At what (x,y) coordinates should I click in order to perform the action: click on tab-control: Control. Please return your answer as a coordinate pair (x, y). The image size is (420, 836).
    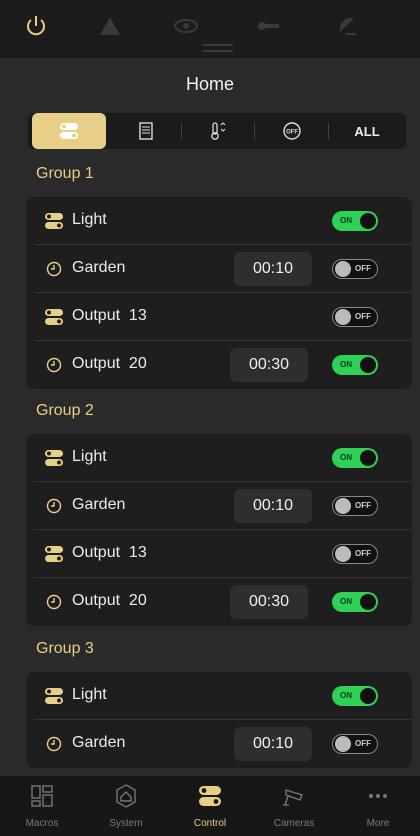
    Looking at the image, I should click on (210, 806).